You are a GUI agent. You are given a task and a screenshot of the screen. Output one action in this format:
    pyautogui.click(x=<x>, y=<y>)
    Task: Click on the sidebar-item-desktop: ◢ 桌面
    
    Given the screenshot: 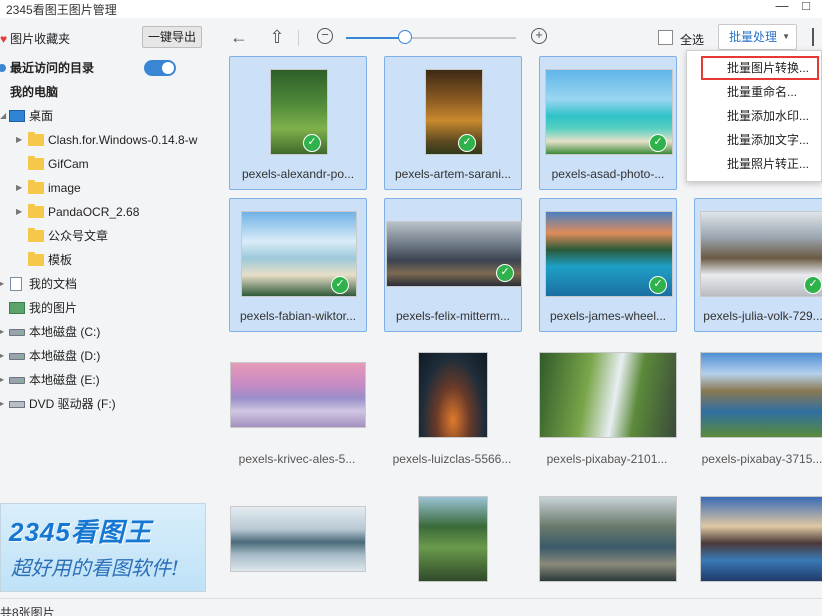 What is the action you would take?
    pyautogui.click(x=105, y=116)
    